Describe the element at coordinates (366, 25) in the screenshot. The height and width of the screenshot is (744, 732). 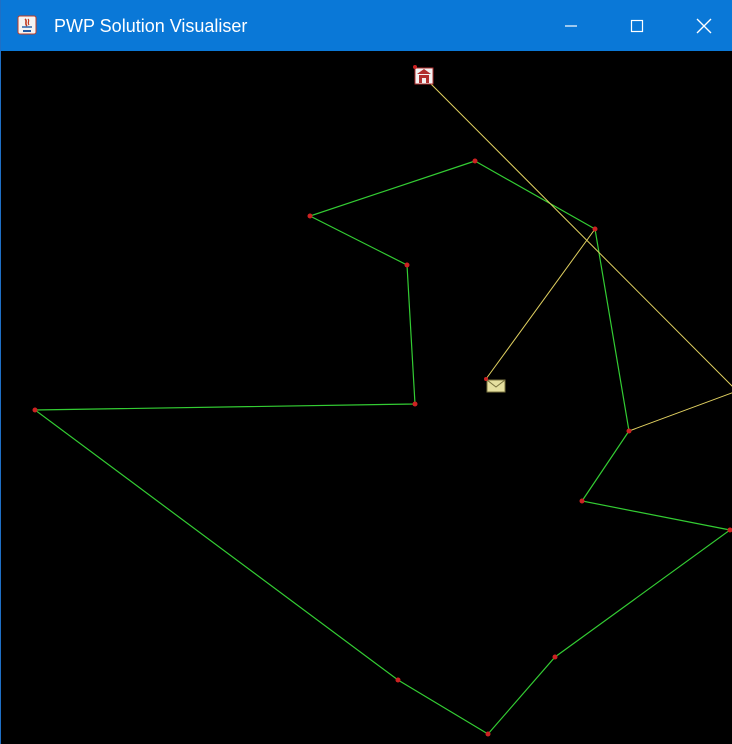
I see `title-bar: PWP Solution Visualiser` at that location.